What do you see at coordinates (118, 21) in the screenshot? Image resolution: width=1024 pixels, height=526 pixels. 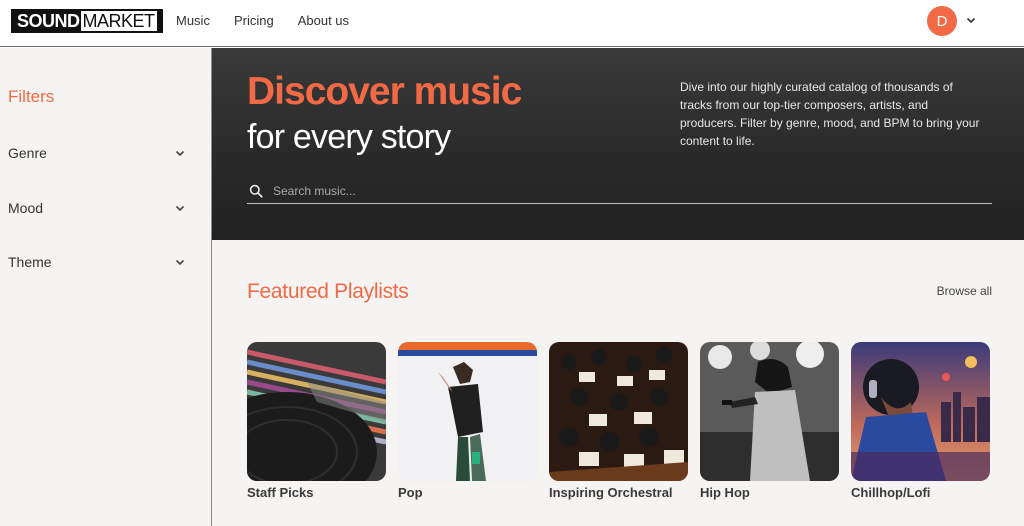 I see `logo-text-light: MARKET` at bounding box center [118, 21].